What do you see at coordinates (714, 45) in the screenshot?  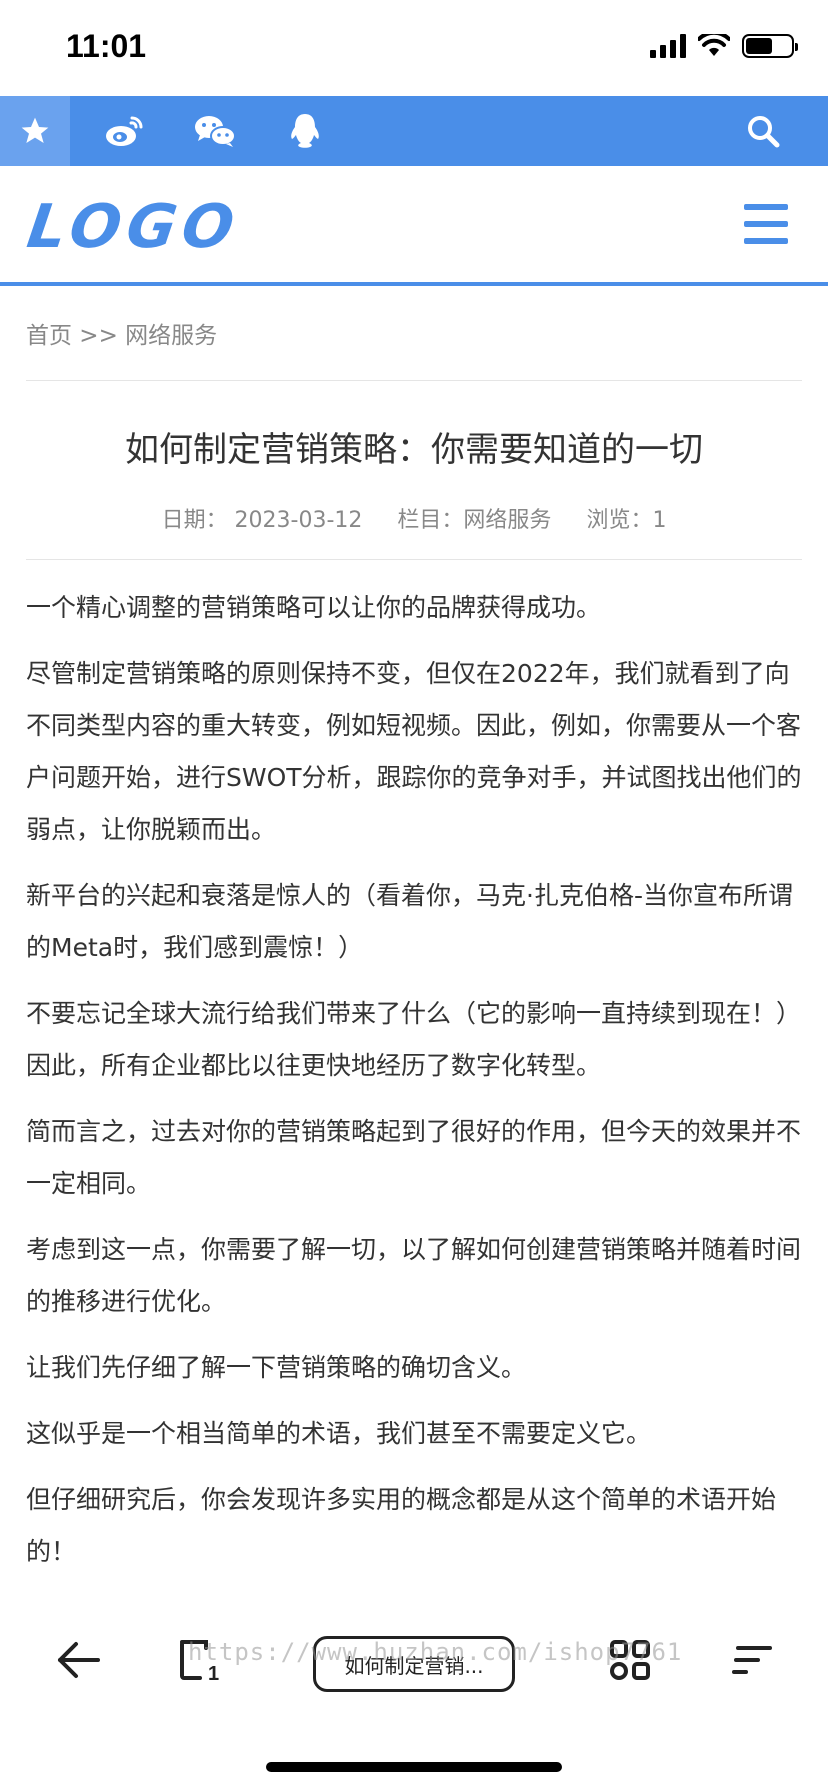 I see `wifi-icon` at bounding box center [714, 45].